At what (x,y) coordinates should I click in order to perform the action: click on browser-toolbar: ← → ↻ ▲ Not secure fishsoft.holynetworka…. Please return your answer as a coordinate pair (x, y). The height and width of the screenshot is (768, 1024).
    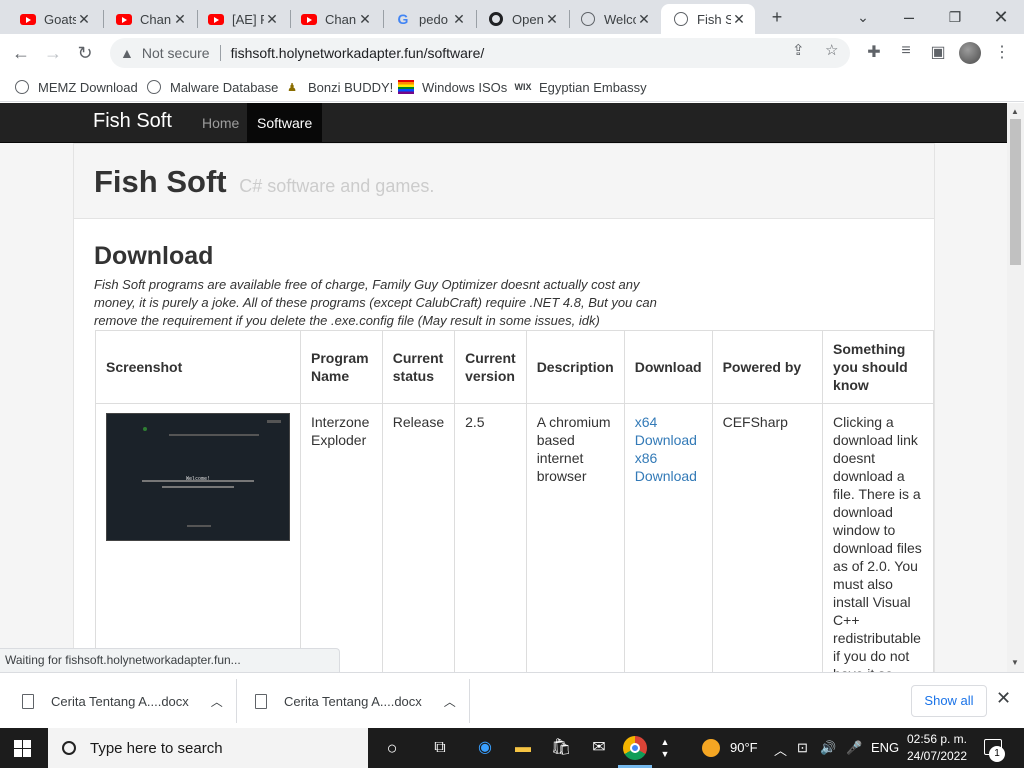
    Looking at the image, I should click on (512, 53).